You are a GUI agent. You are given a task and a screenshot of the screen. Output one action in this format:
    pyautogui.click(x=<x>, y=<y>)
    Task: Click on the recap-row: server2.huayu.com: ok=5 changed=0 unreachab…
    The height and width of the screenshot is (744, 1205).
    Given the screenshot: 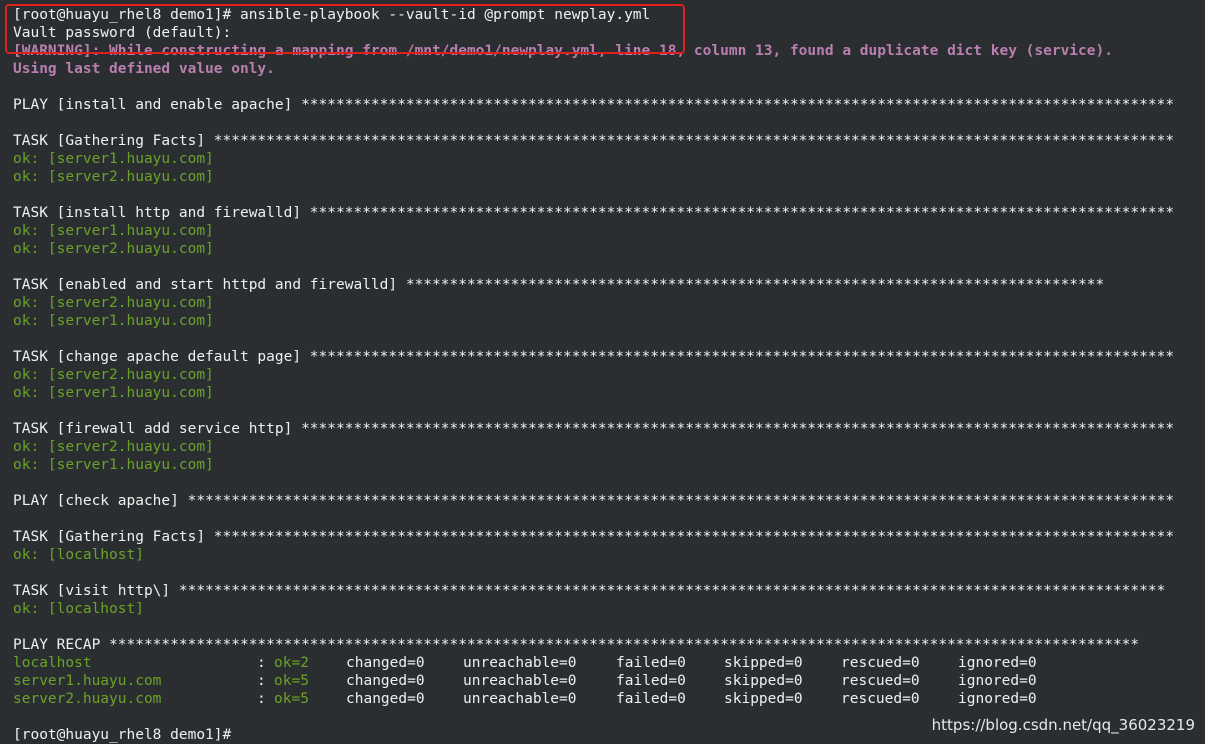 What is the action you would take?
    pyautogui.click(x=609, y=699)
    